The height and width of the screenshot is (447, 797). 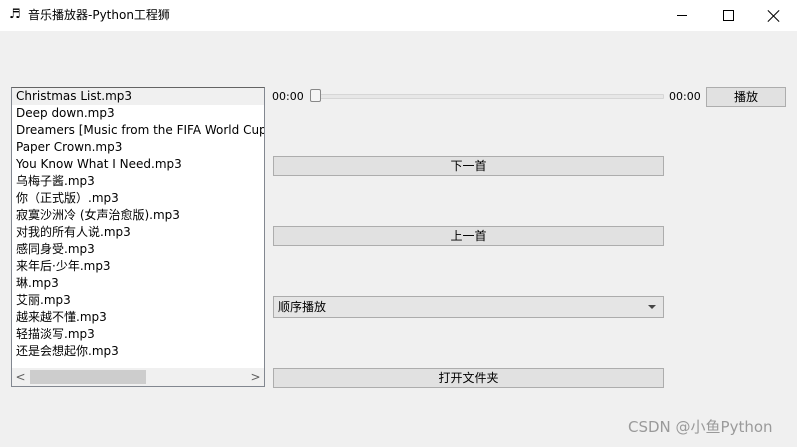 What do you see at coordinates (255, 377) in the screenshot?
I see `scroll-right-icon: >` at bounding box center [255, 377].